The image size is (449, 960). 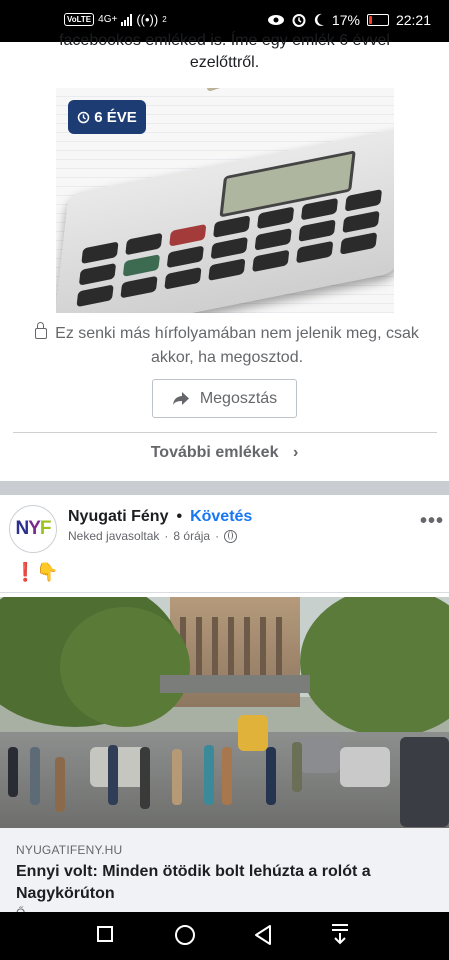 What do you see at coordinates (108, 19) in the screenshot?
I see `network-type: 4G+` at bounding box center [108, 19].